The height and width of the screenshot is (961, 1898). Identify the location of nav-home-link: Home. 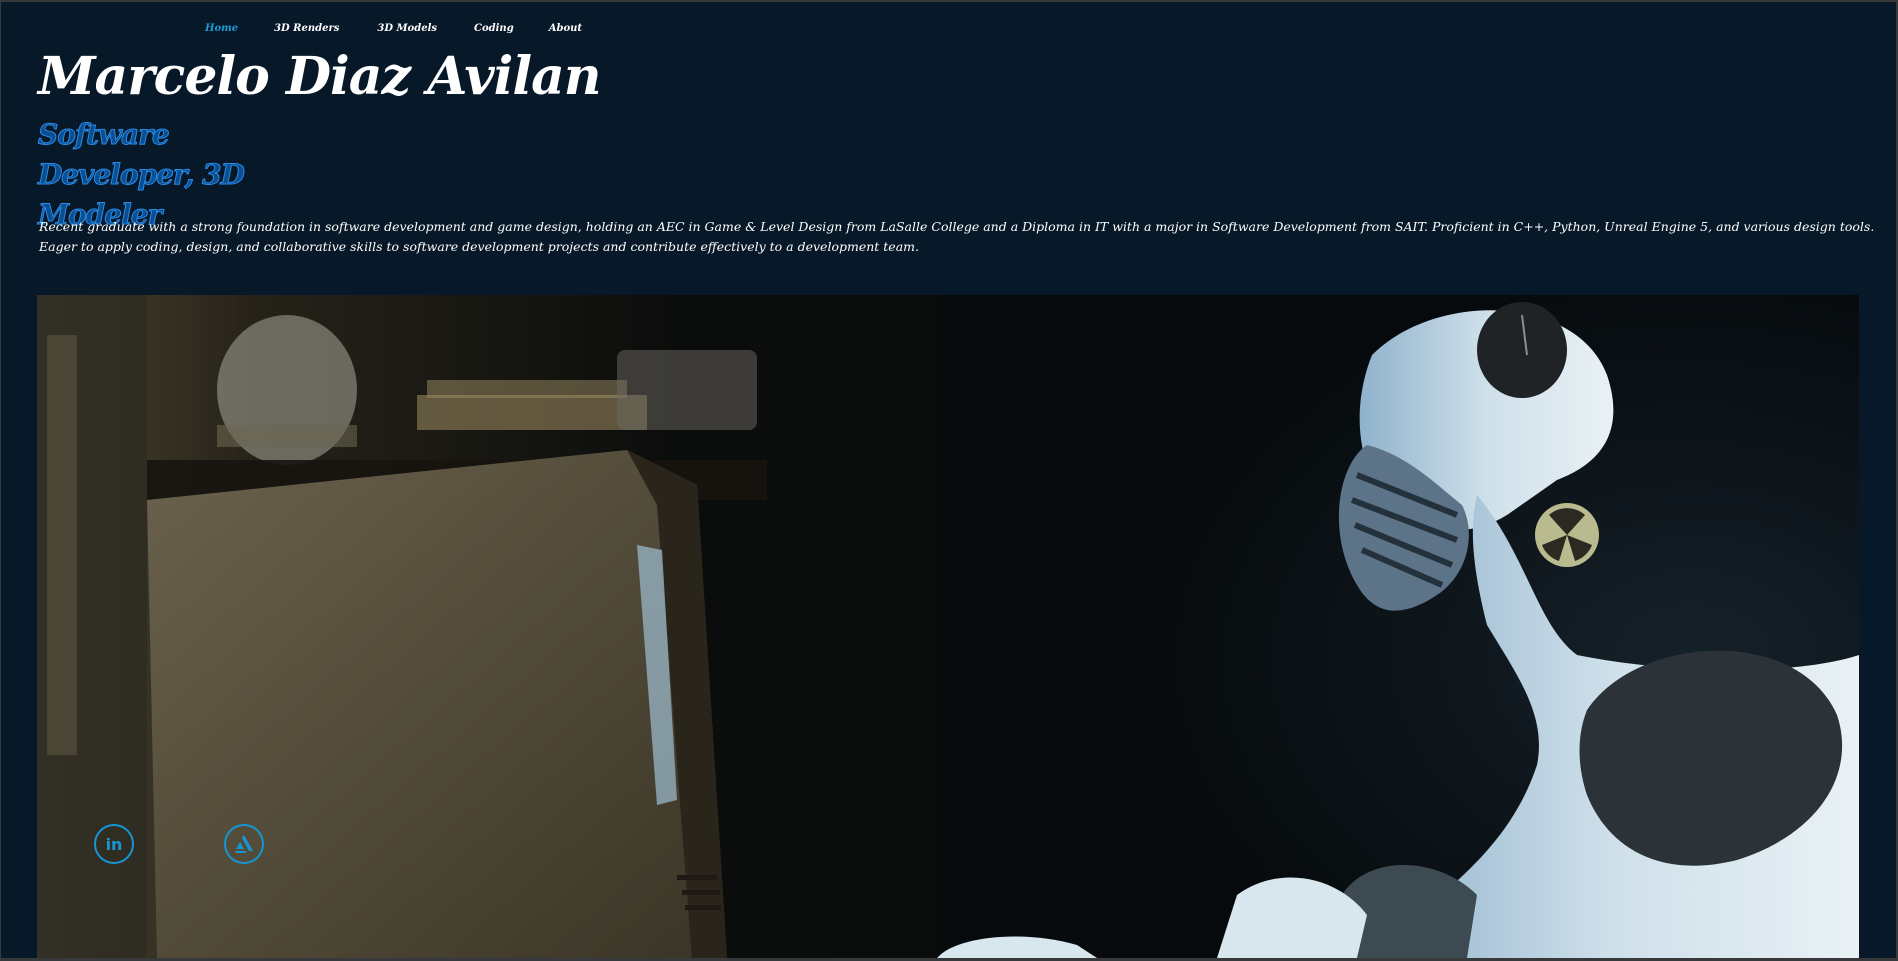
(221, 28).